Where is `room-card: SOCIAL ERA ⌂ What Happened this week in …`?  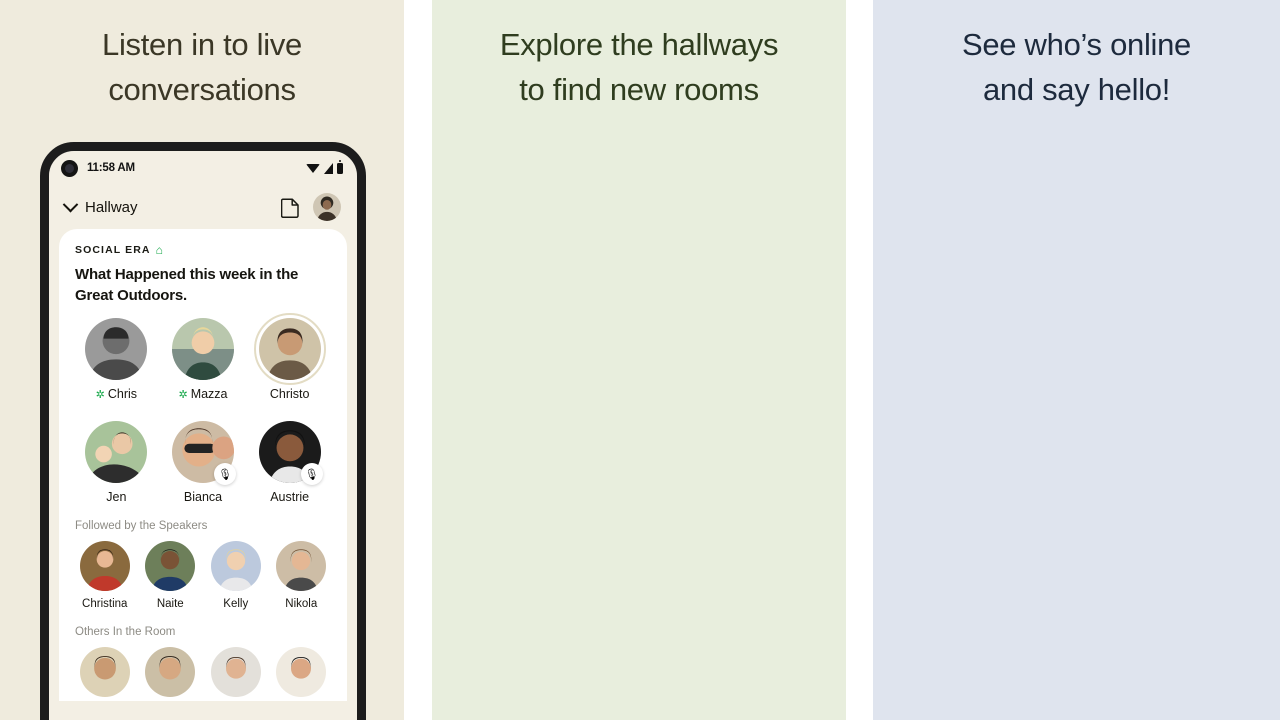
room-card: SOCIAL ERA ⌂ What Happened this week in … is located at coordinates (203, 465).